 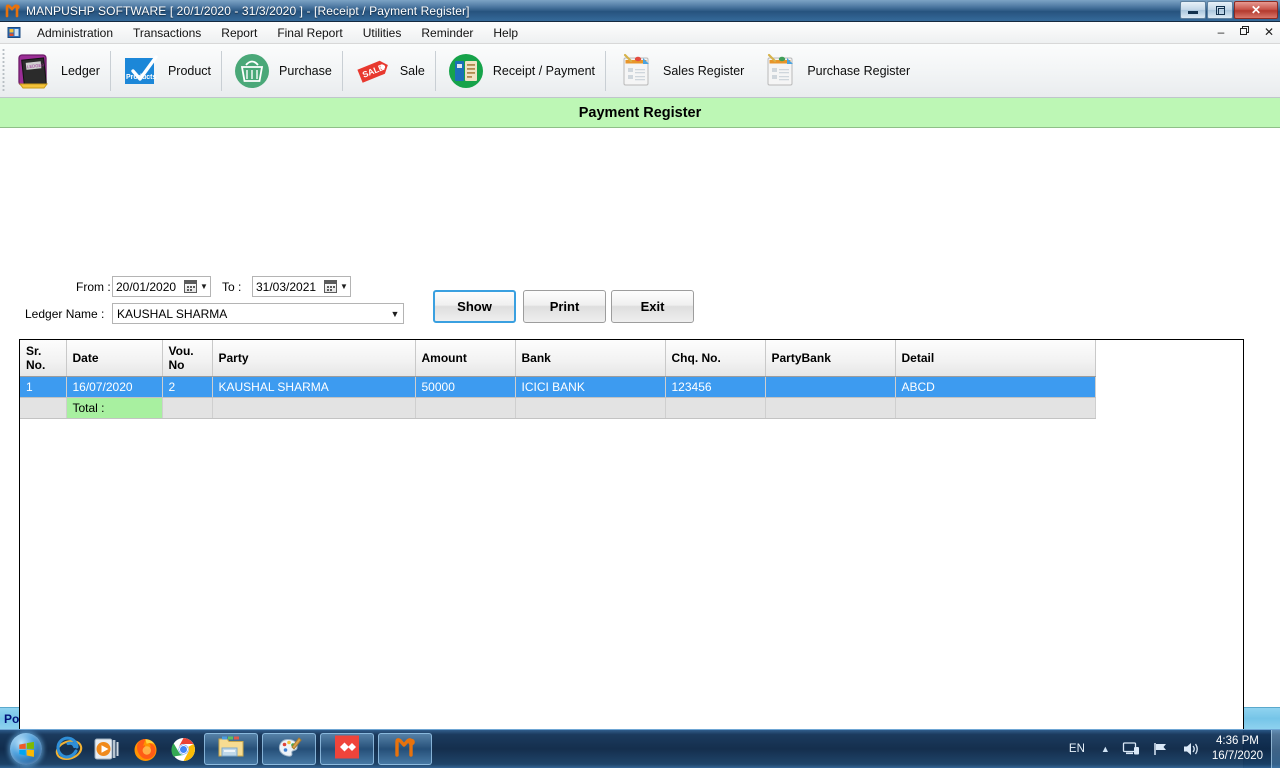 I want to click on total-cell-vou-no, so click(x=187, y=408).